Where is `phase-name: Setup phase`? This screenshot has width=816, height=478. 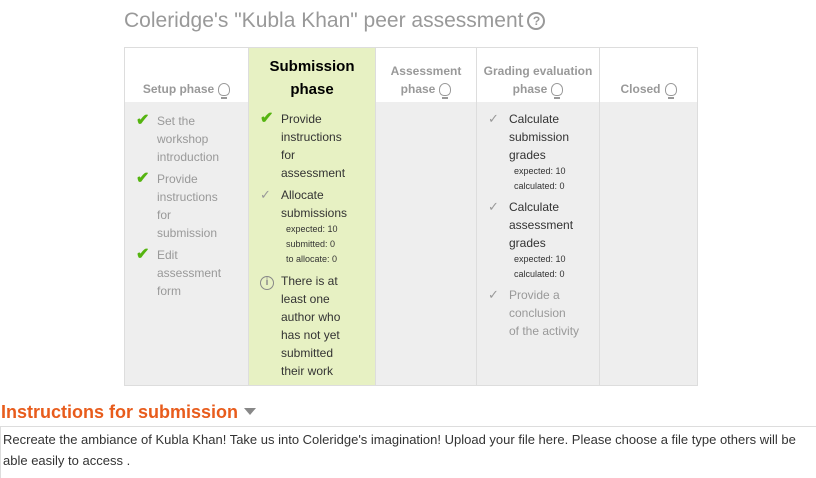 phase-name: Setup phase is located at coordinates (178, 89).